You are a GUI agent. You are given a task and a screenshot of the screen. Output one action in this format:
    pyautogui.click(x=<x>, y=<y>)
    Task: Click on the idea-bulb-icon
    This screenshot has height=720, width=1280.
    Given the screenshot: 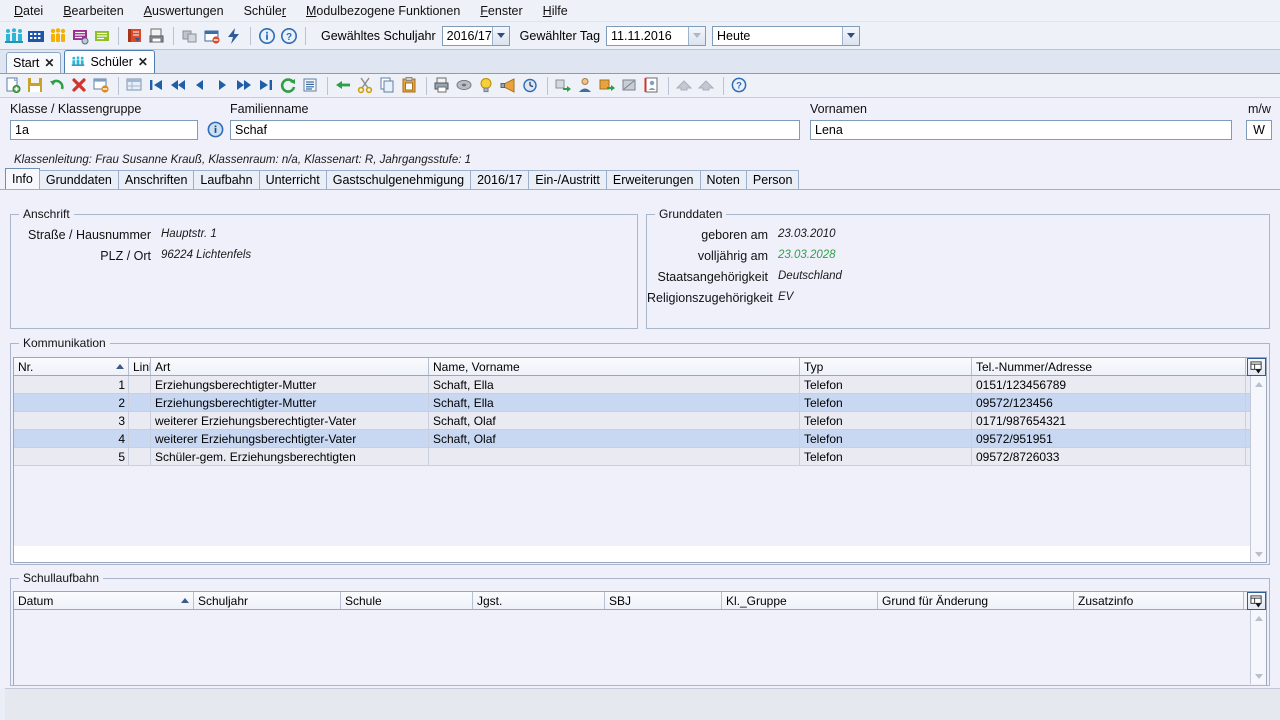 What is the action you would take?
    pyautogui.click(x=487, y=86)
    